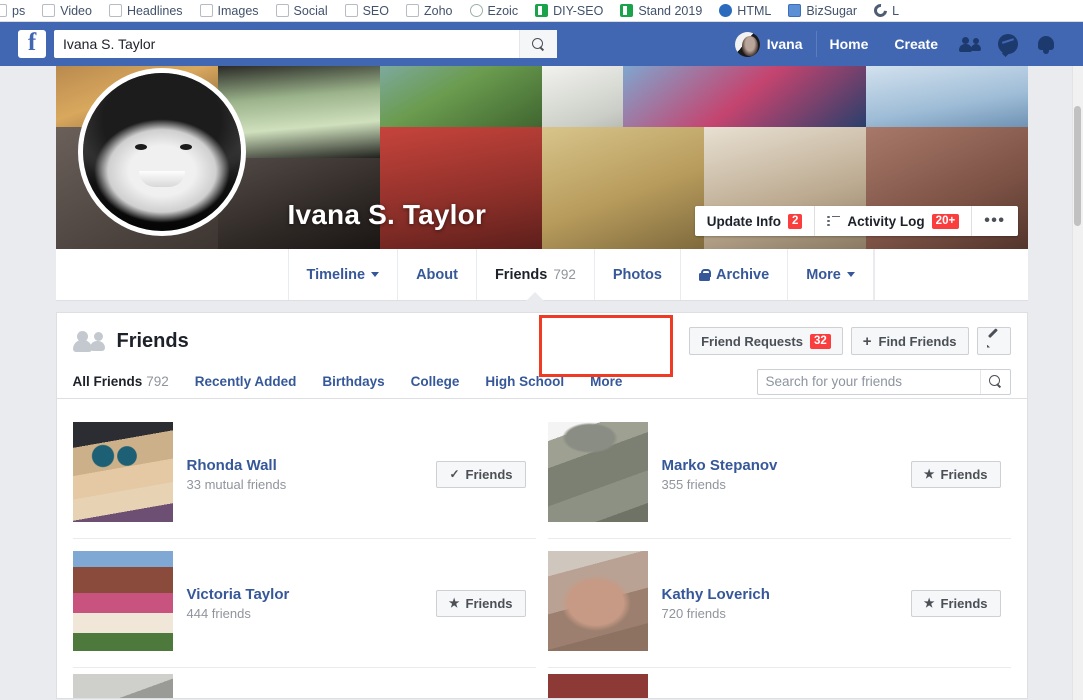  Describe the element at coordinates (745, 11) in the screenshot. I see `bookmark-item: HTML` at that location.